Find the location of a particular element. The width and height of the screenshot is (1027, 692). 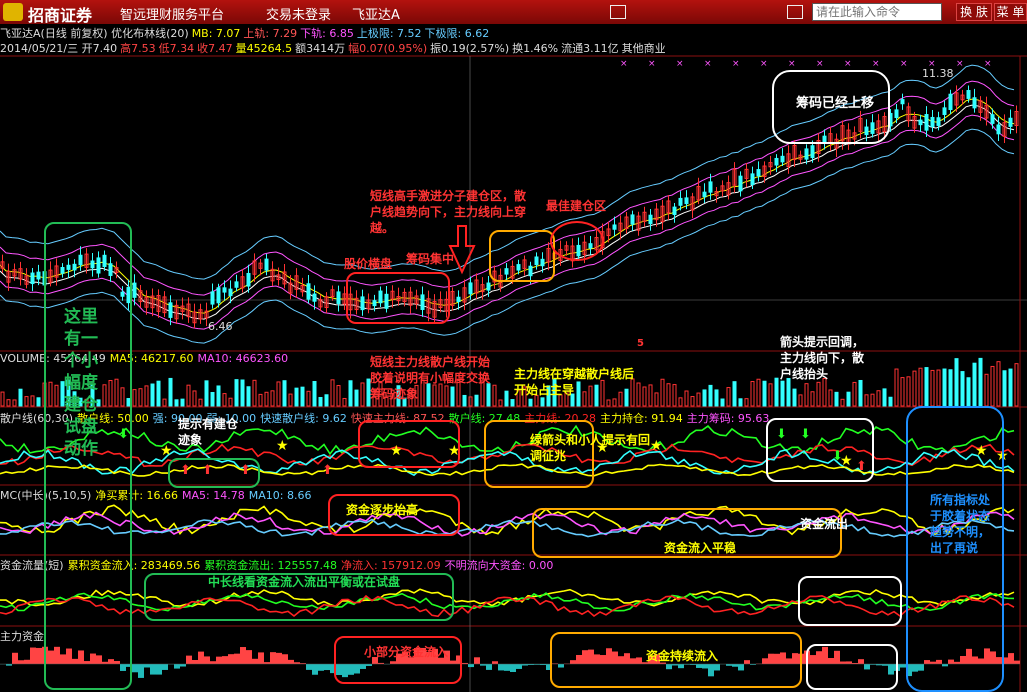

continuous-inflow-text: 资金持续流入 is located at coordinates (682, 656).